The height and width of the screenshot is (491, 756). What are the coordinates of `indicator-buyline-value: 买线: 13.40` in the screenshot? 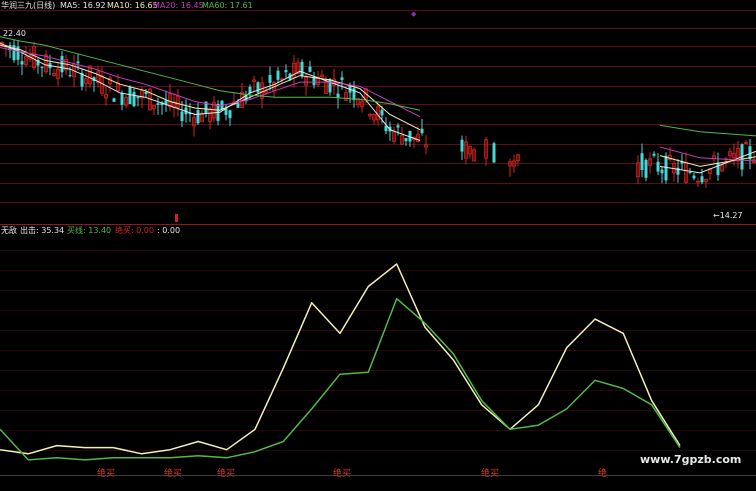 It's located at (89, 230).